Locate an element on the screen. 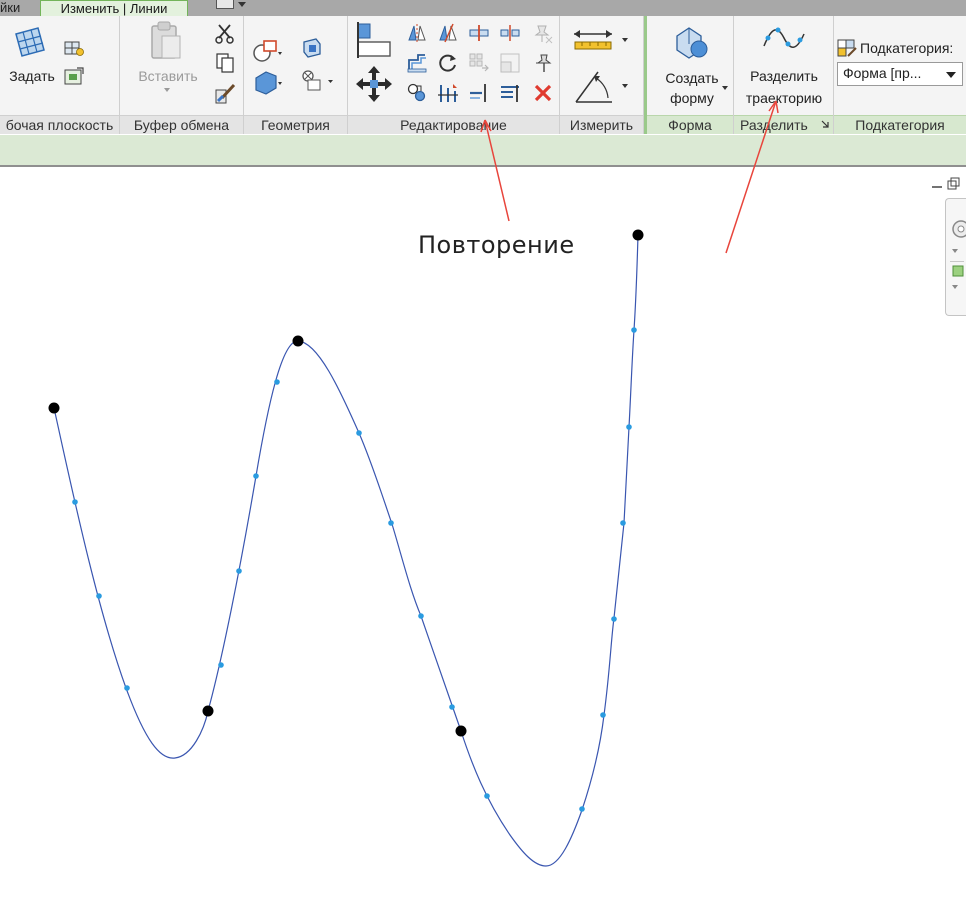 This screenshot has height=908, width=966. align-icon is located at coordinates (374, 40).